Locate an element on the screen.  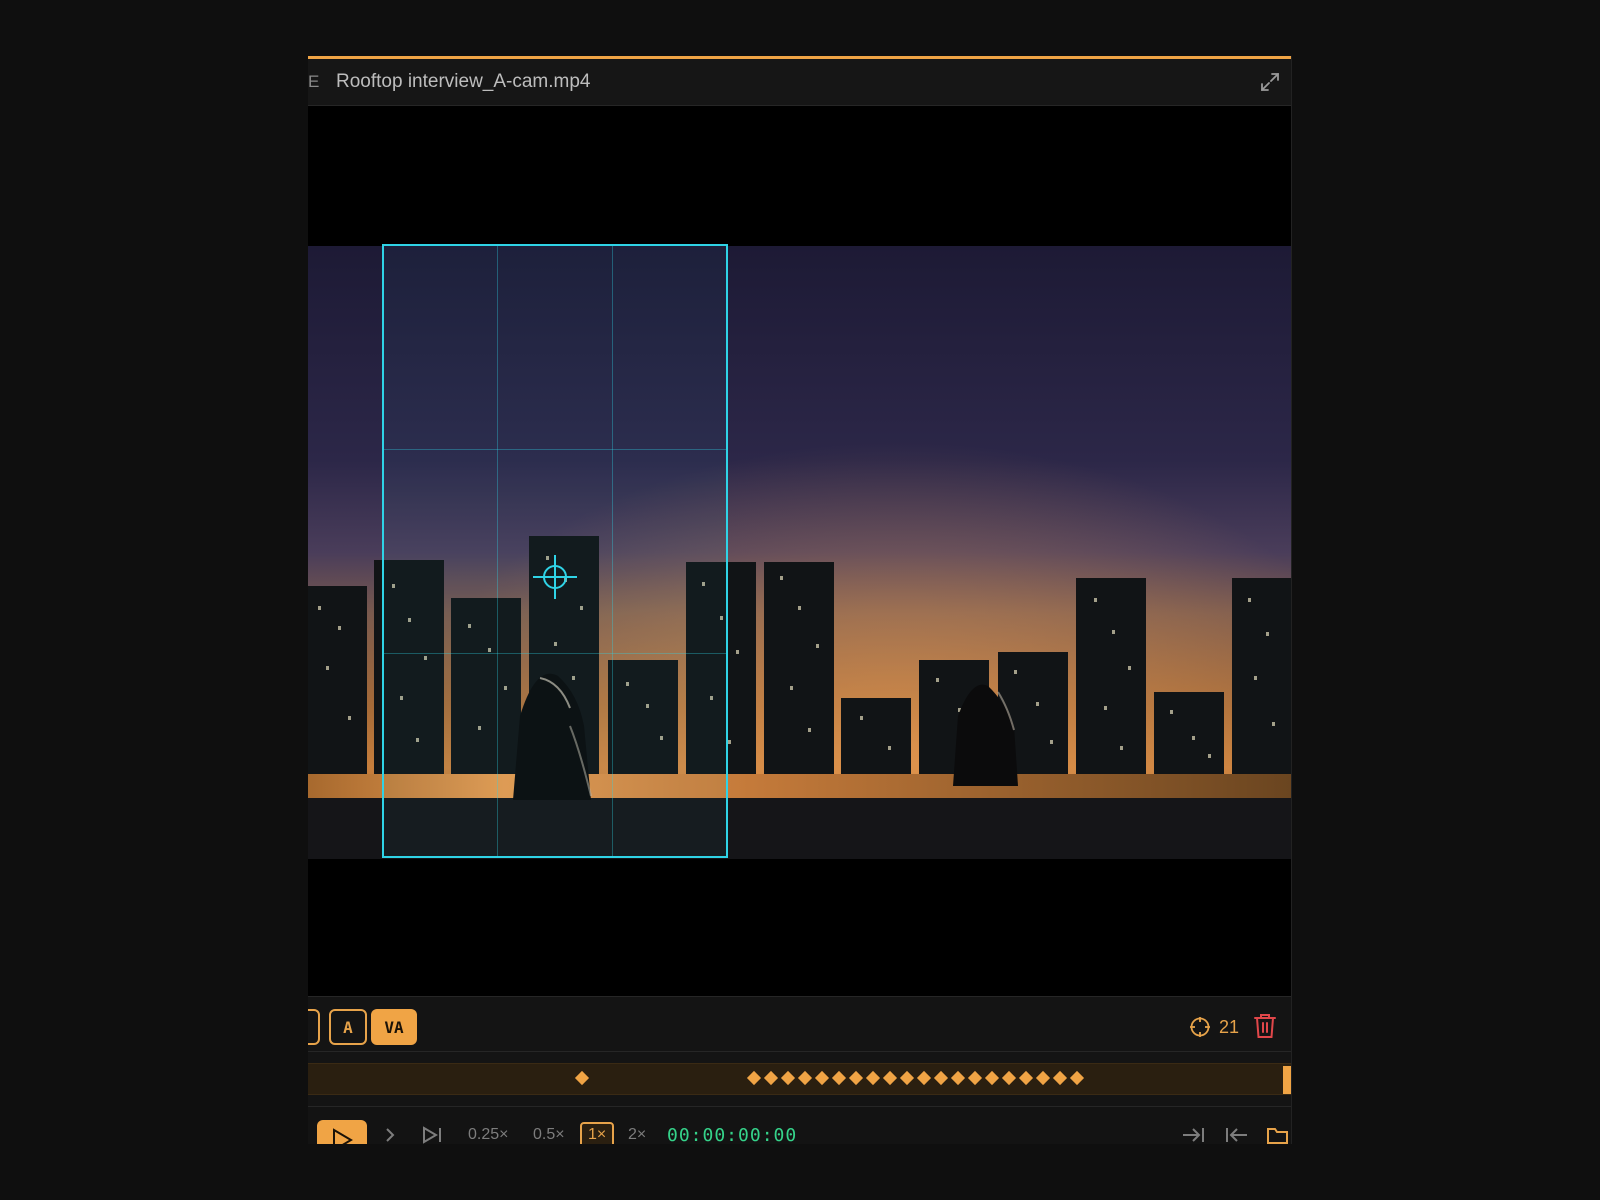
folder-icon is located at coordinates (1278, 1134).